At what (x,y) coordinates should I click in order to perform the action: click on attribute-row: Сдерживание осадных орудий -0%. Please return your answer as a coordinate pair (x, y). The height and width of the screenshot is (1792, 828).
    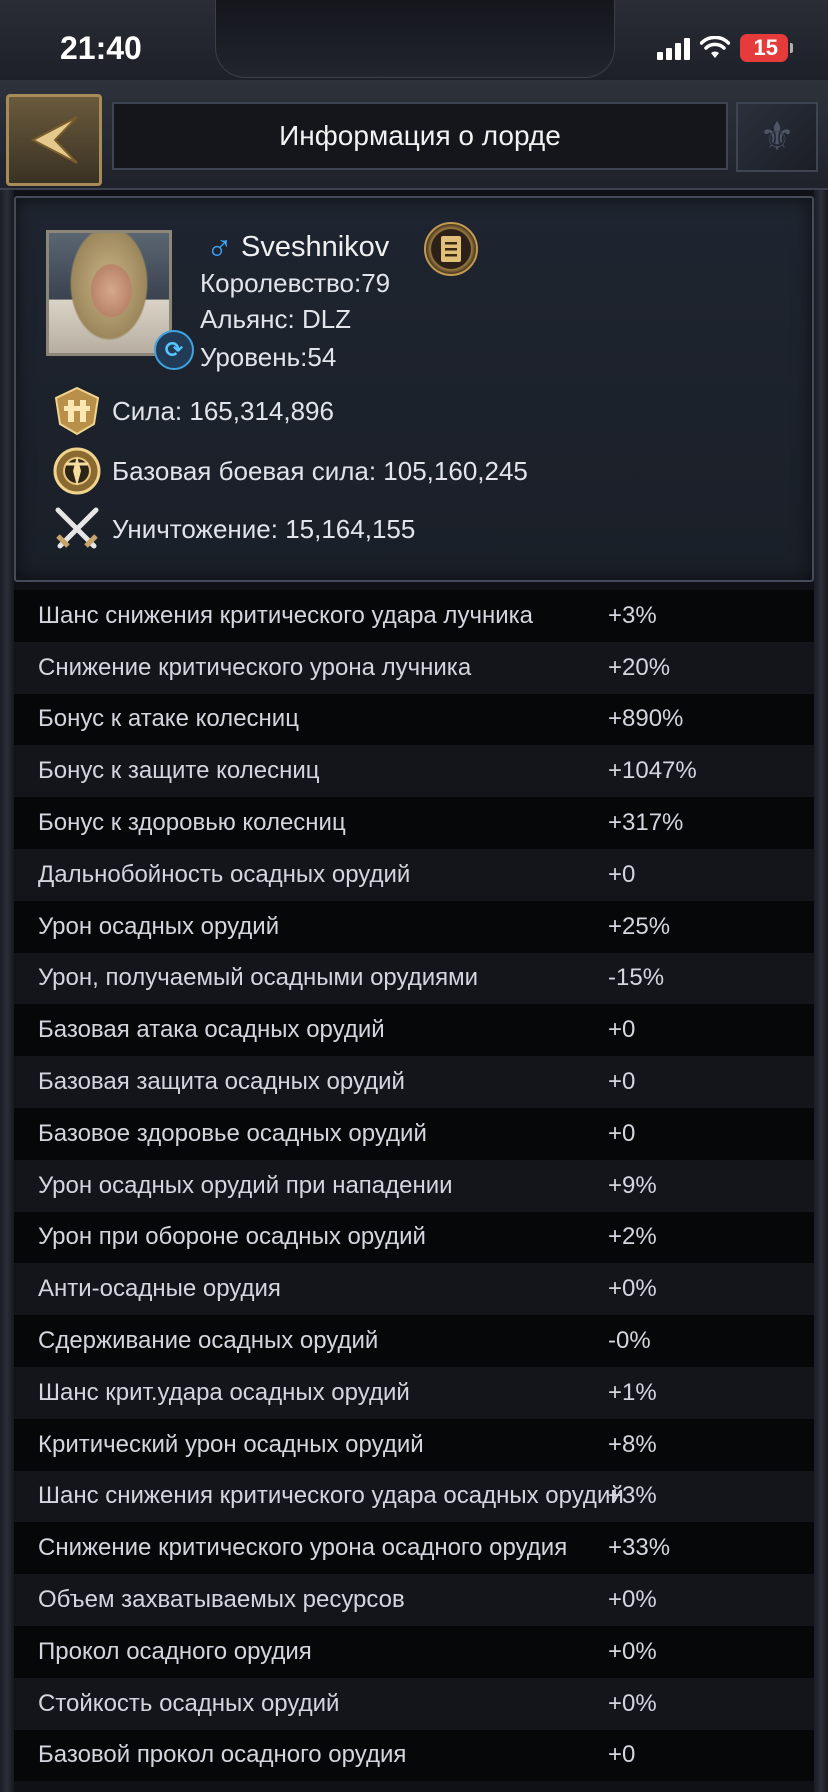
    Looking at the image, I should click on (414, 1341).